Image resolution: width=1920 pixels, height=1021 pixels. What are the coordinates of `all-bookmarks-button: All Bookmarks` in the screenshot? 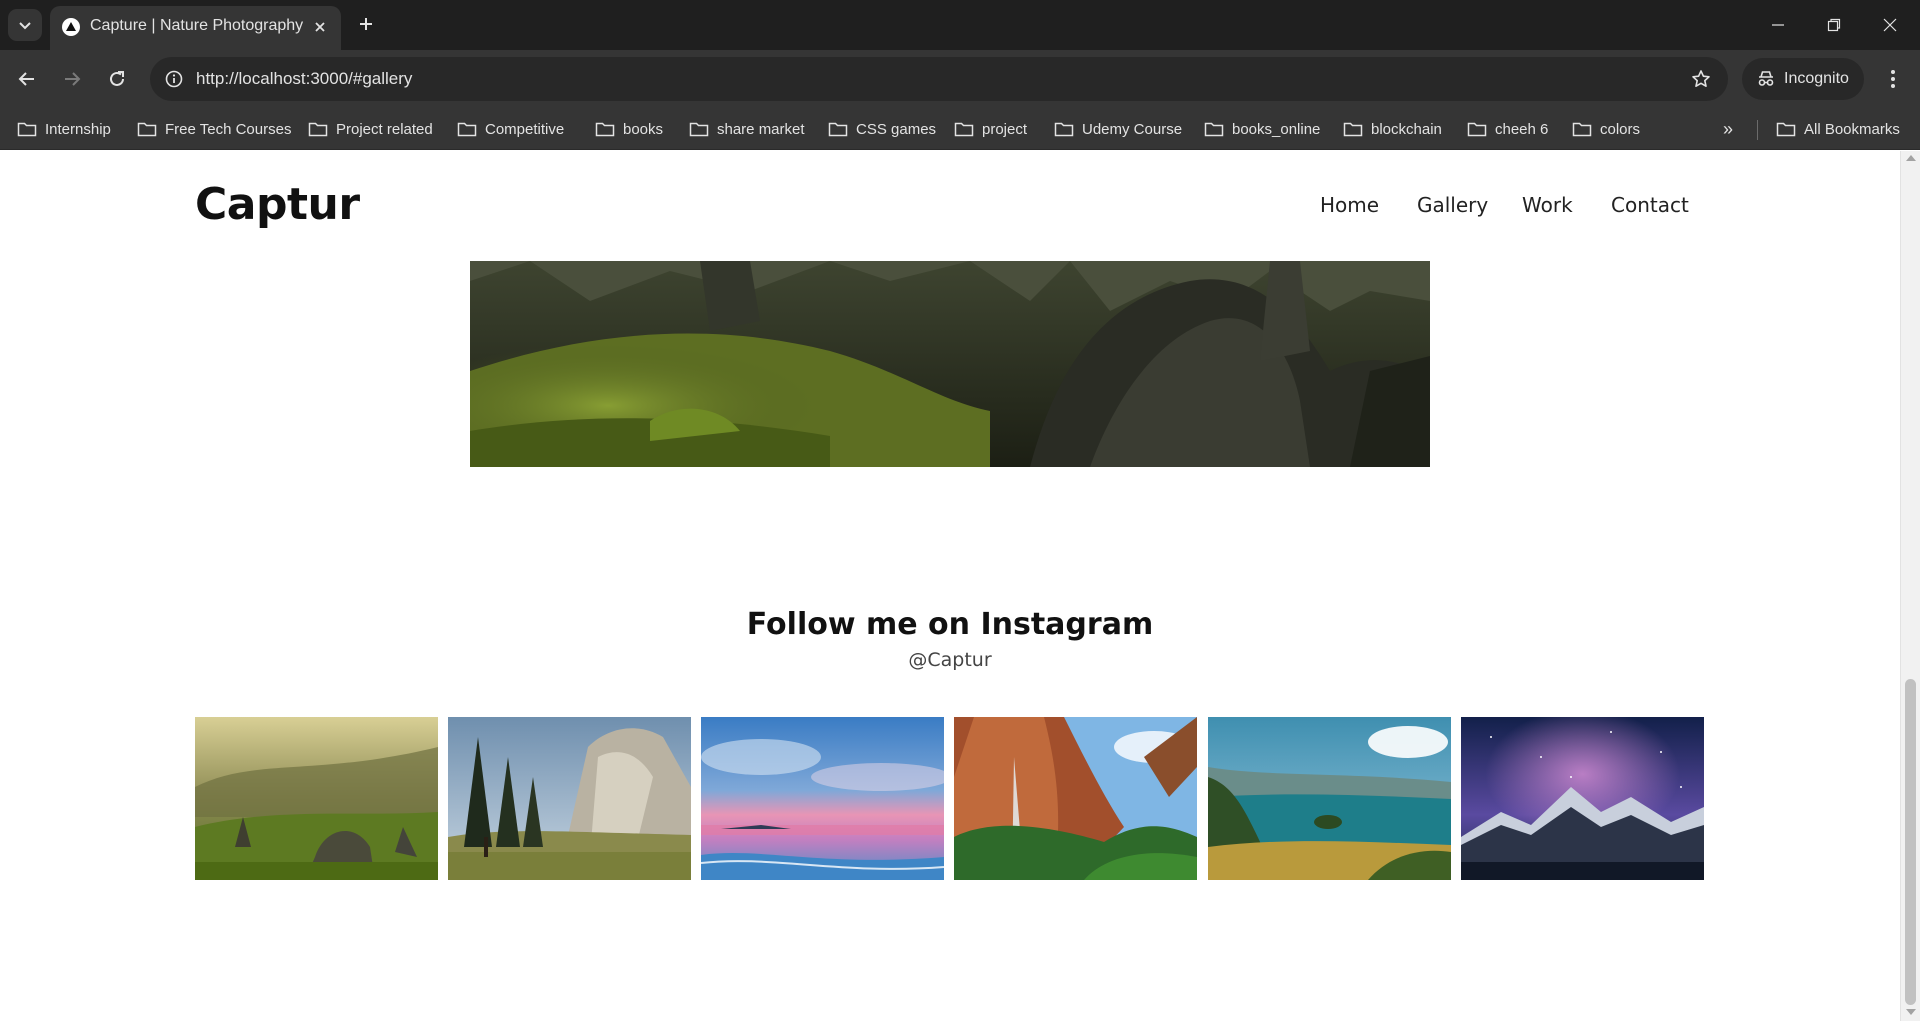 It's located at (1838, 129).